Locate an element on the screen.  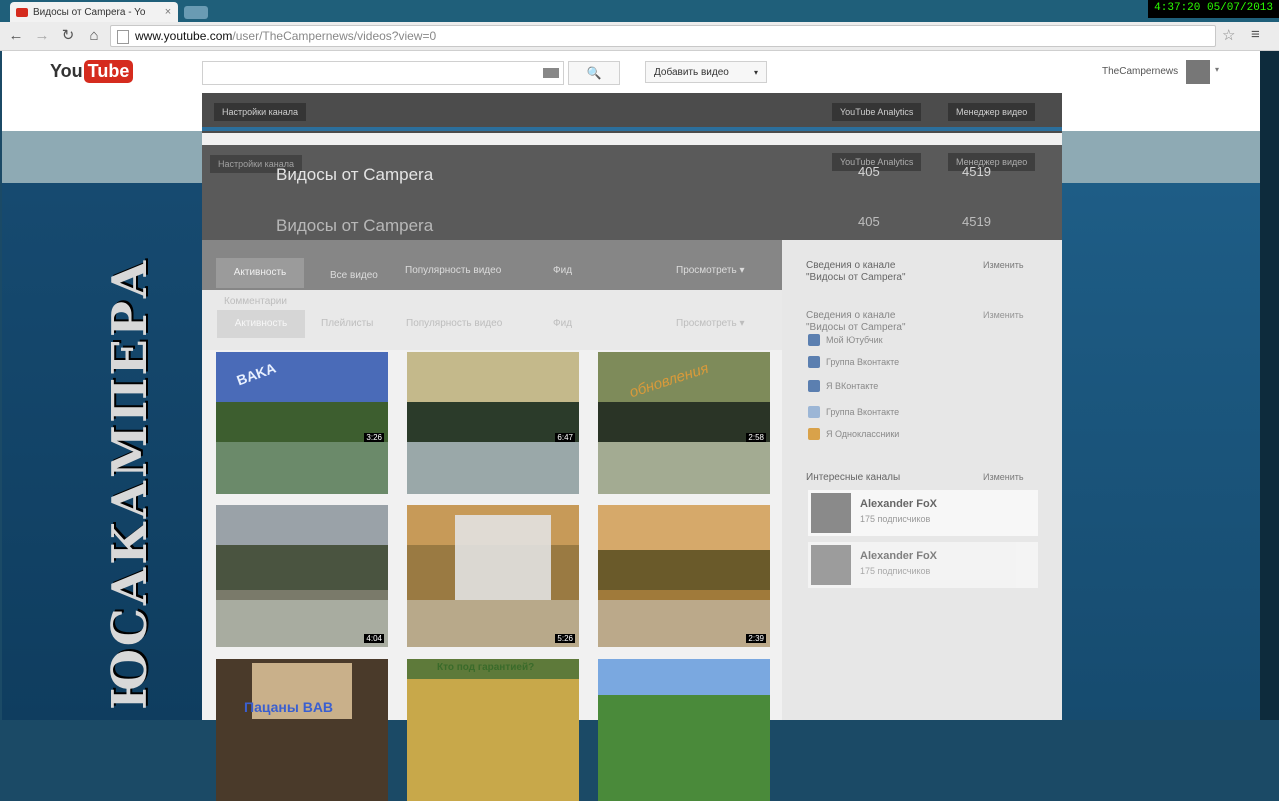
social-link: Я Одноклассники is located at coordinates (853, 434).